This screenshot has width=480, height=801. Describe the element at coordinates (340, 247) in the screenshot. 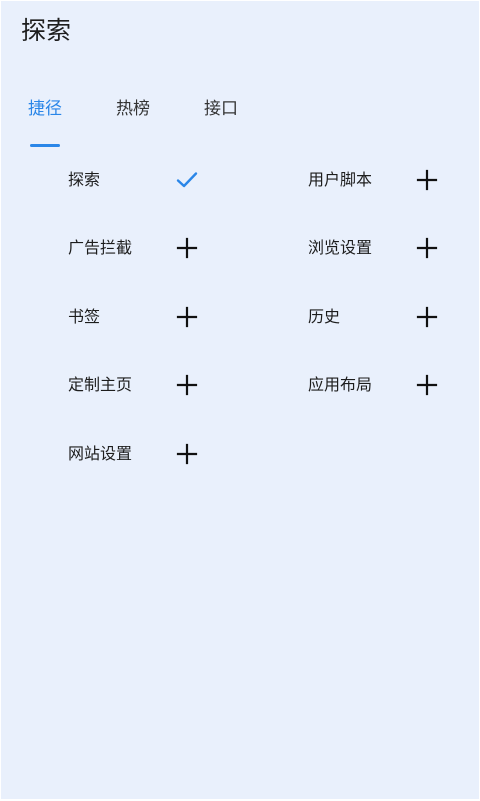

I see `shortcut-label: 浏览设置` at that location.